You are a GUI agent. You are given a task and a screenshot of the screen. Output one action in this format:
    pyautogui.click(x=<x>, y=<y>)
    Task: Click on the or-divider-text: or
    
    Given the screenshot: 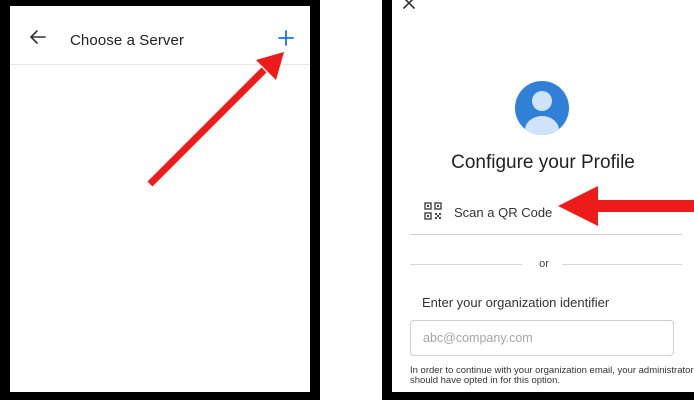 What is the action you would take?
    pyautogui.click(x=544, y=264)
    